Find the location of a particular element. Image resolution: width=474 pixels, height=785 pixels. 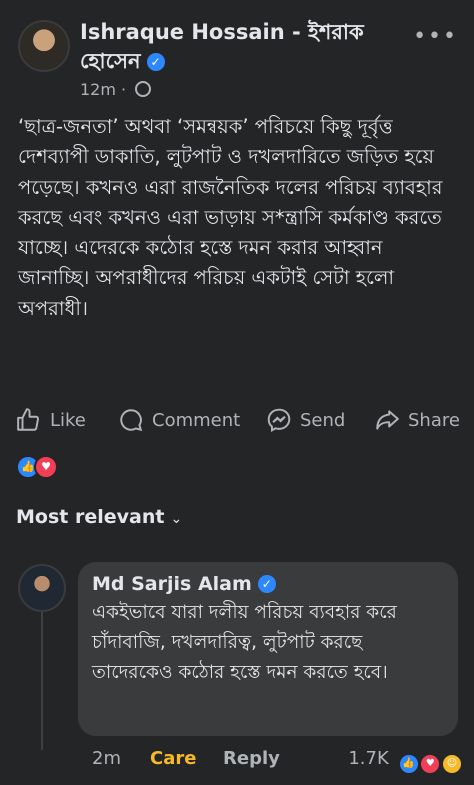

like-button: Like is located at coordinates (51, 420).